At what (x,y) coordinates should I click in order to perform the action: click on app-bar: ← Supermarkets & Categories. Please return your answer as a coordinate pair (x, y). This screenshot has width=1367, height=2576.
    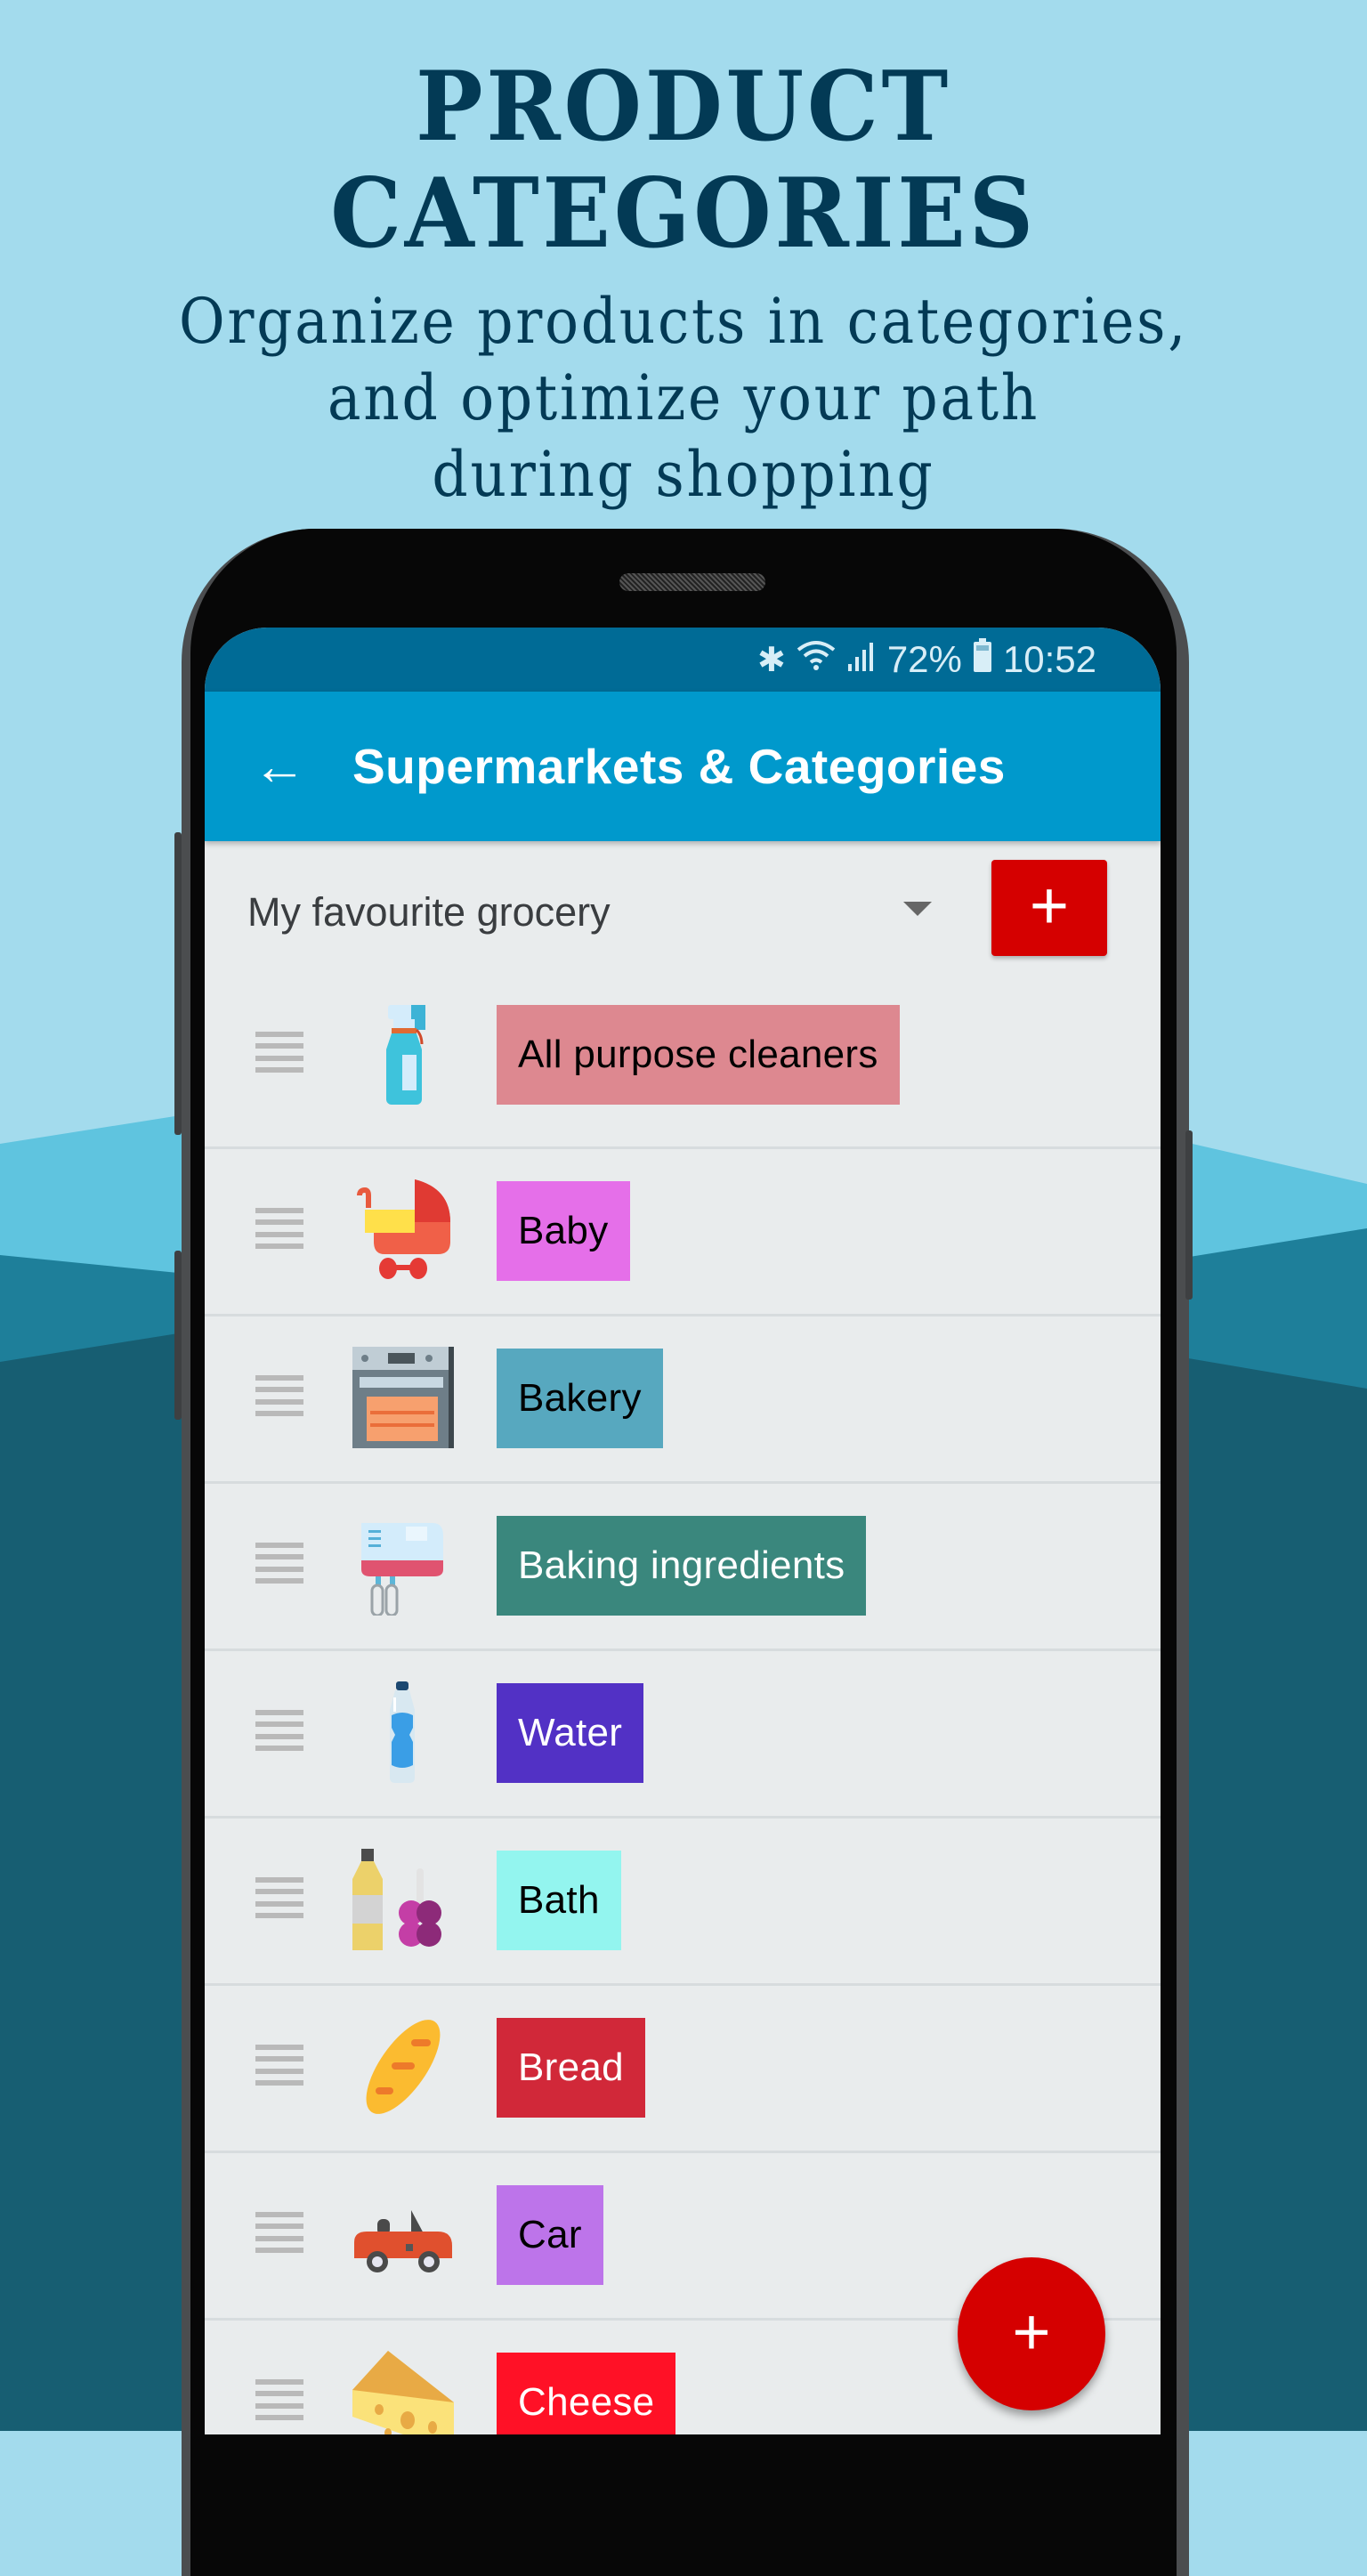
    Looking at the image, I should click on (683, 766).